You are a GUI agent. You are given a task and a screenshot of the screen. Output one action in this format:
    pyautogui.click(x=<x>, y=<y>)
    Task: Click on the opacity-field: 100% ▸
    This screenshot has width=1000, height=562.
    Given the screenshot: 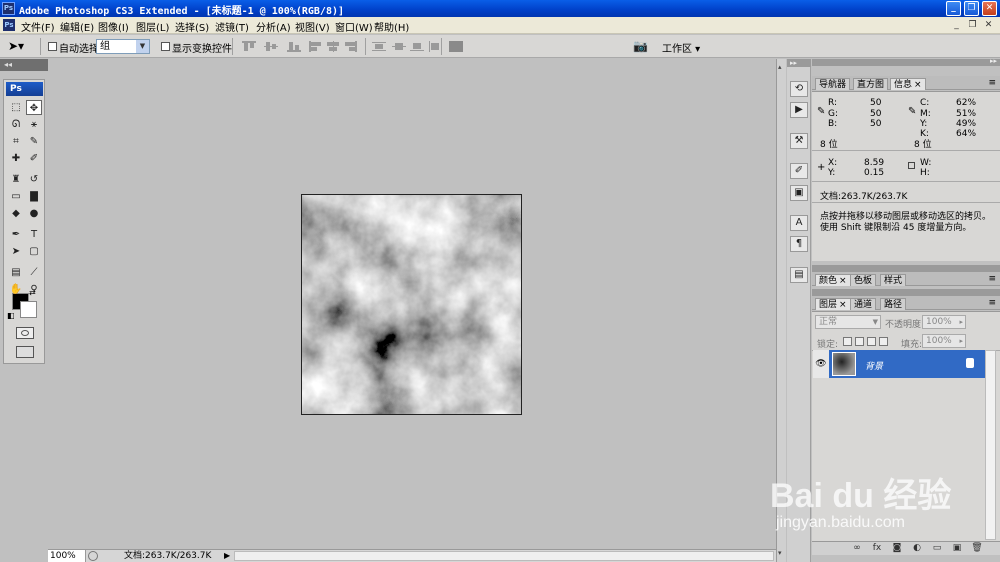 What is the action you would take?
    pyautogui.click(x=944, y=322)
    